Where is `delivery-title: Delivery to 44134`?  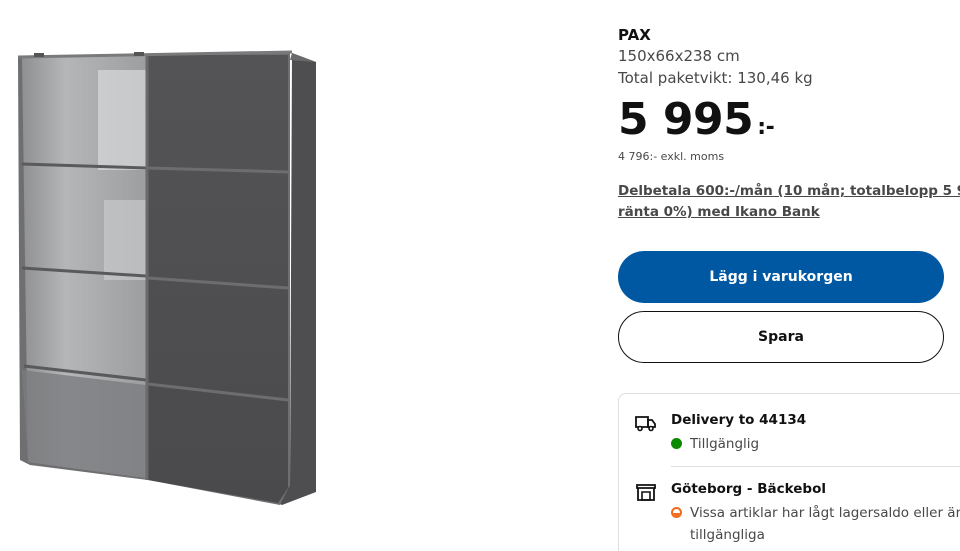 delivery-title: Delivery to 44134 is located at coordinates (739, 420).